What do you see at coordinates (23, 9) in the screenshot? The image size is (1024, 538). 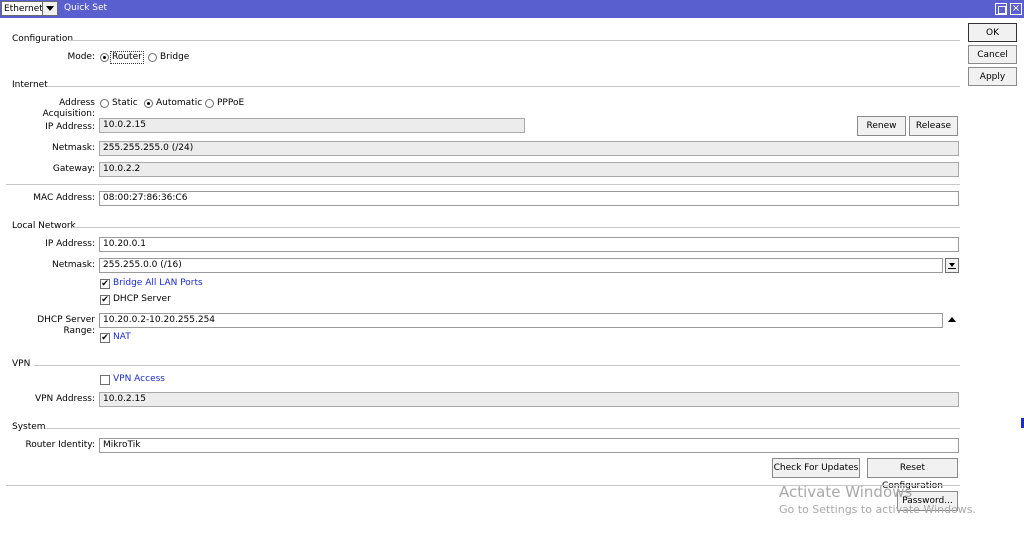 I see `interface-mode-value: Ethernet` at bounding box center [23, 9].